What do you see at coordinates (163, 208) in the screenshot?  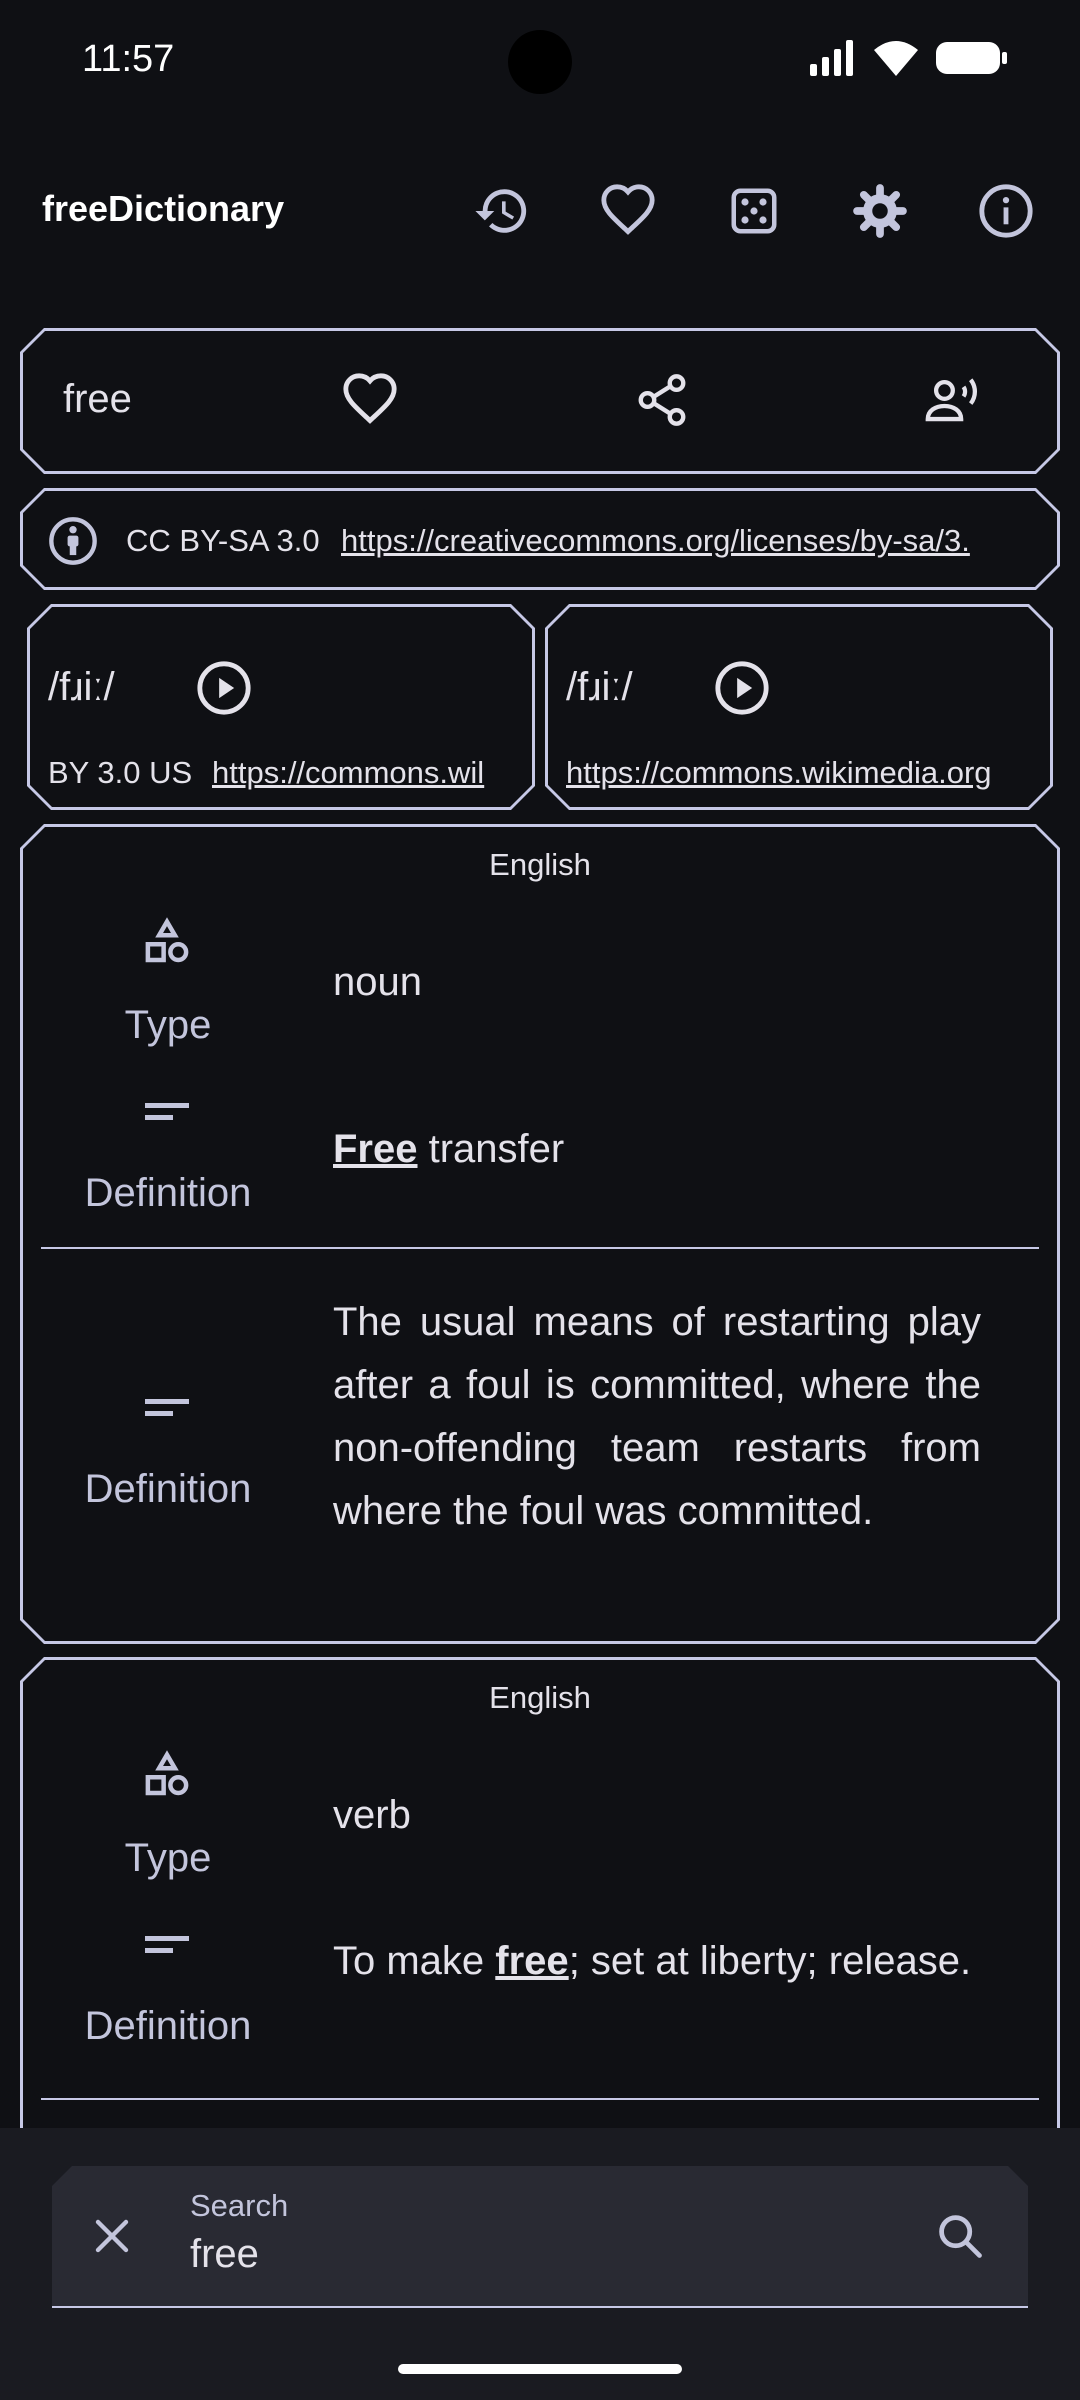 I see `app-title: freeDictionary` at bounding box center [163, 208].